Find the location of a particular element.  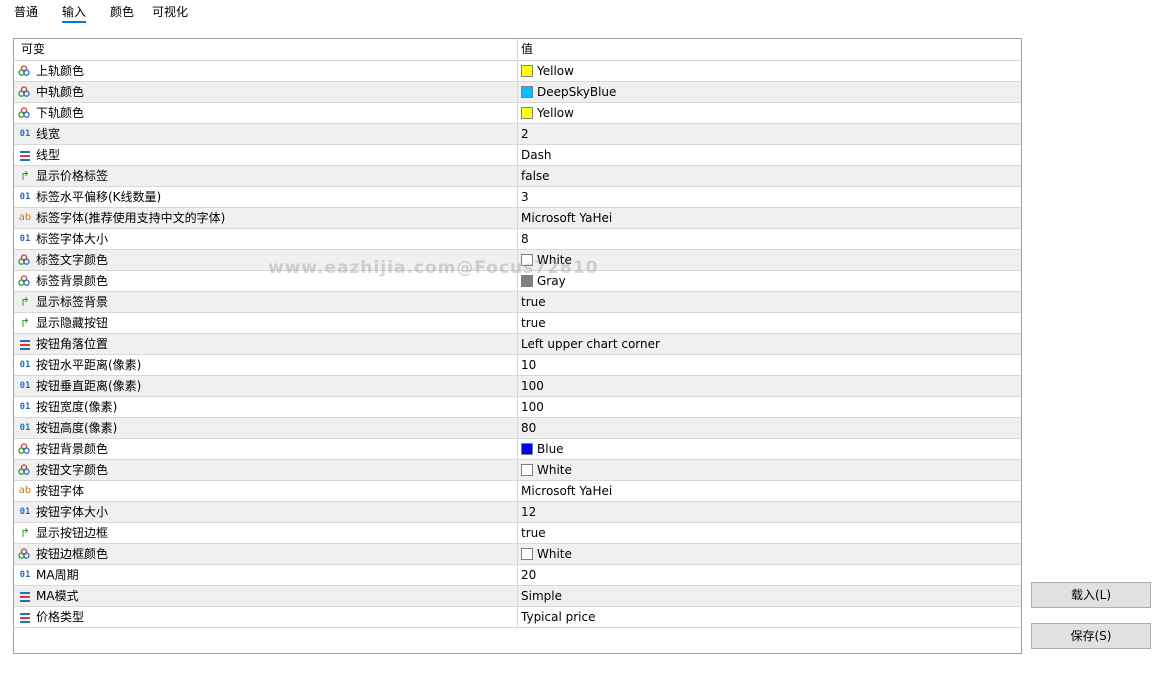

parameter-name-cell: 按钮角落位置 is located at coordinates (265, 344).